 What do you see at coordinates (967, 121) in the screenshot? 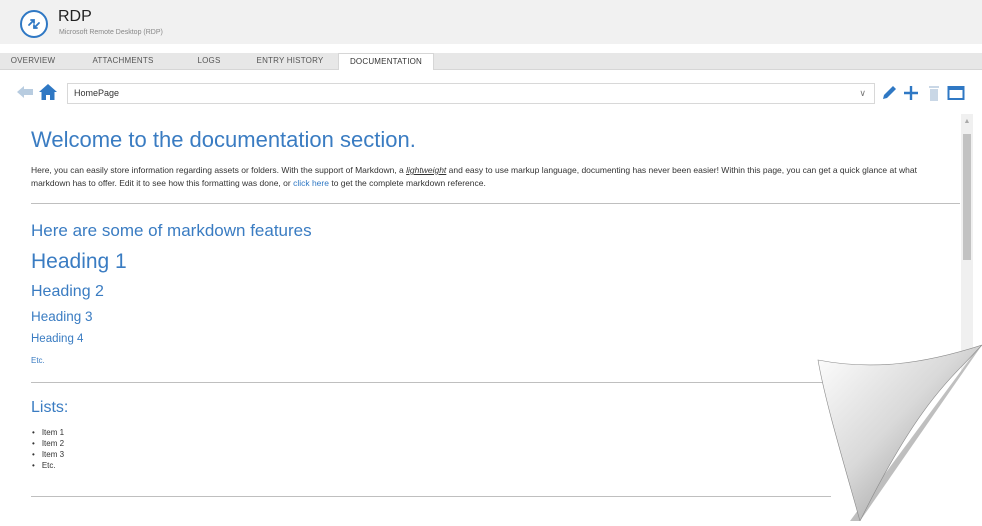
I see `scroll-up-icon: ▲` at bounding box center [967, 121].